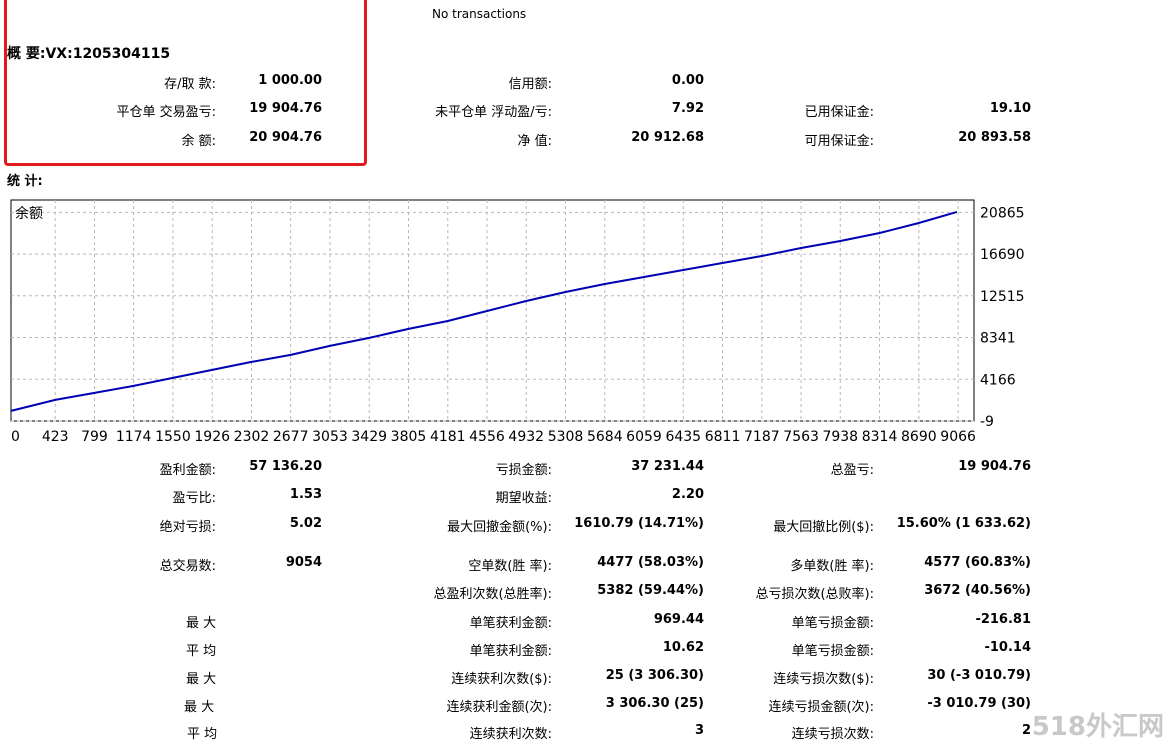 The height and width of the screenshot is (749, 1174). What do you see at coordinates (194, 498) in the screenshot?
I see `profit-factor-label: 盈亏比:` at bounding box center [194, 498].